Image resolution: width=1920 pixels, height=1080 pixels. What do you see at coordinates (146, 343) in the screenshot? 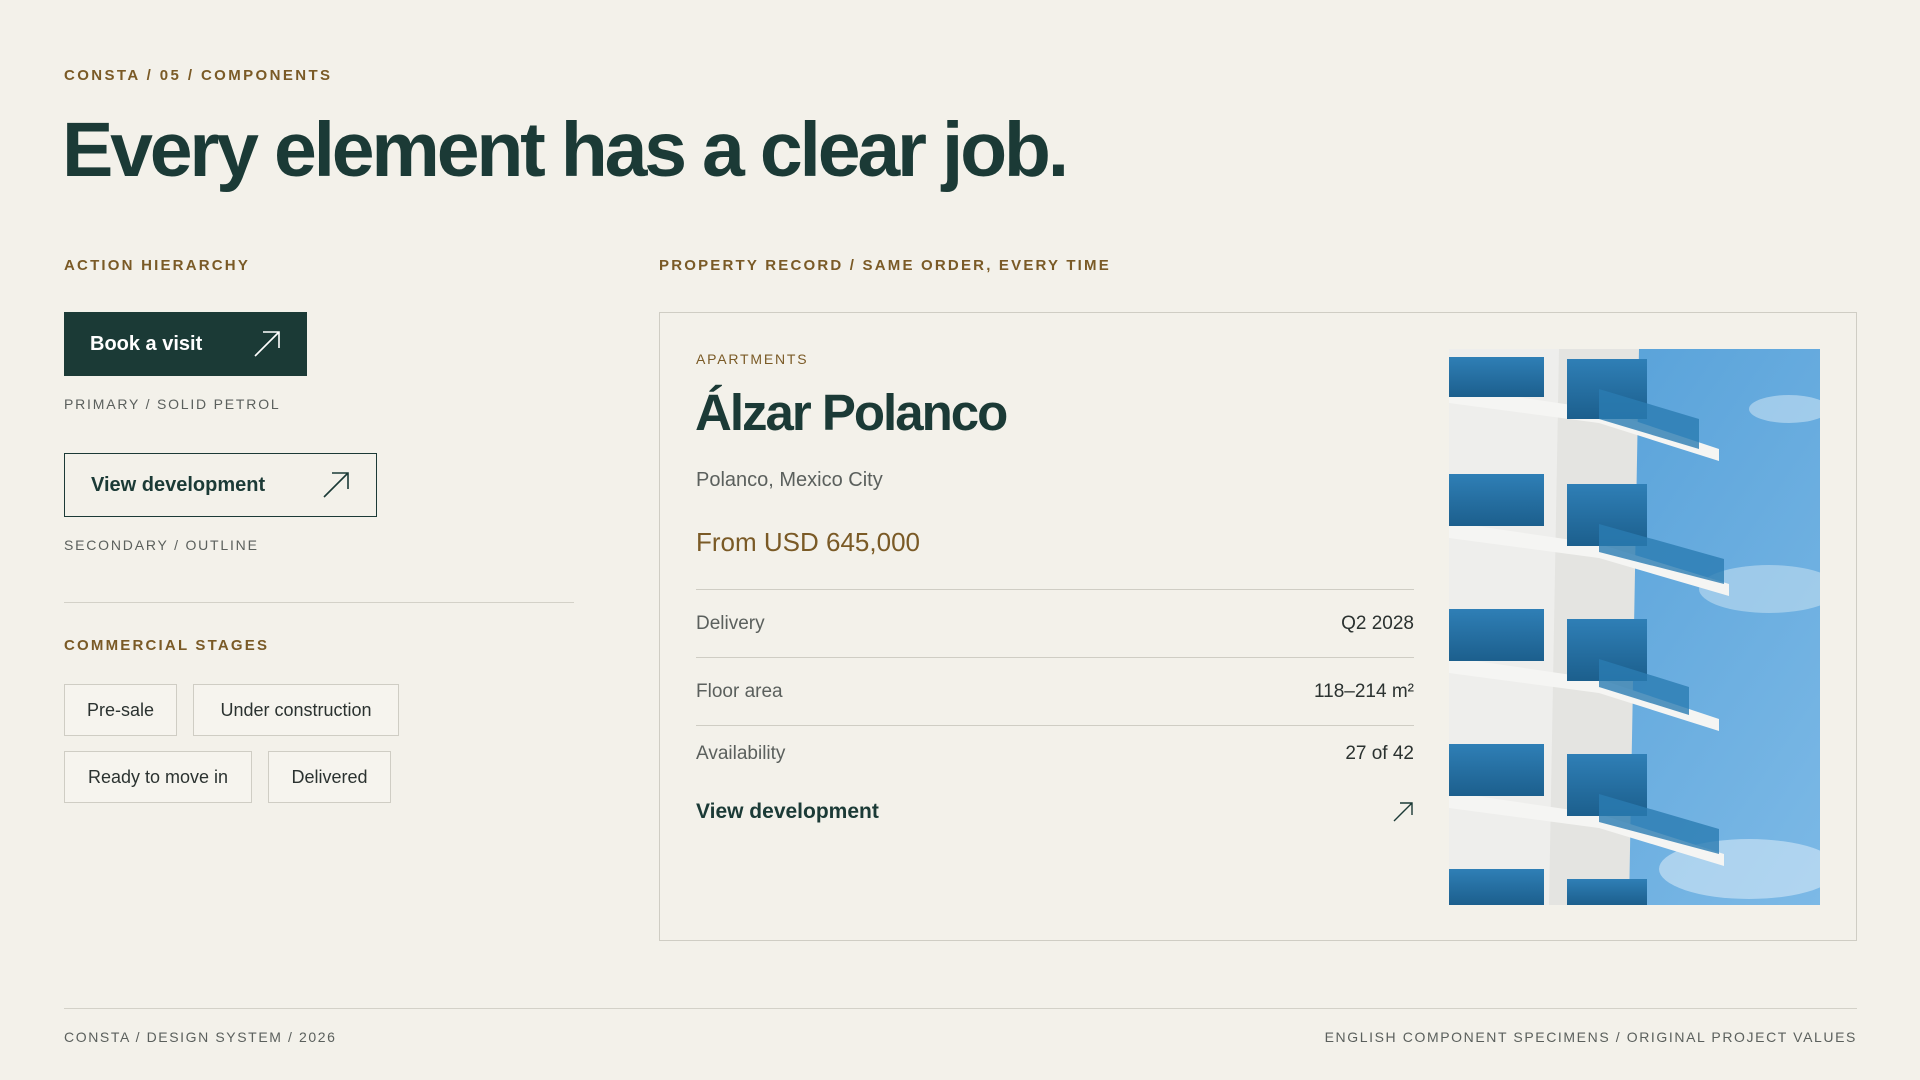
I see `book-visit-label: Book a visit` at bounding box center [146, 343].